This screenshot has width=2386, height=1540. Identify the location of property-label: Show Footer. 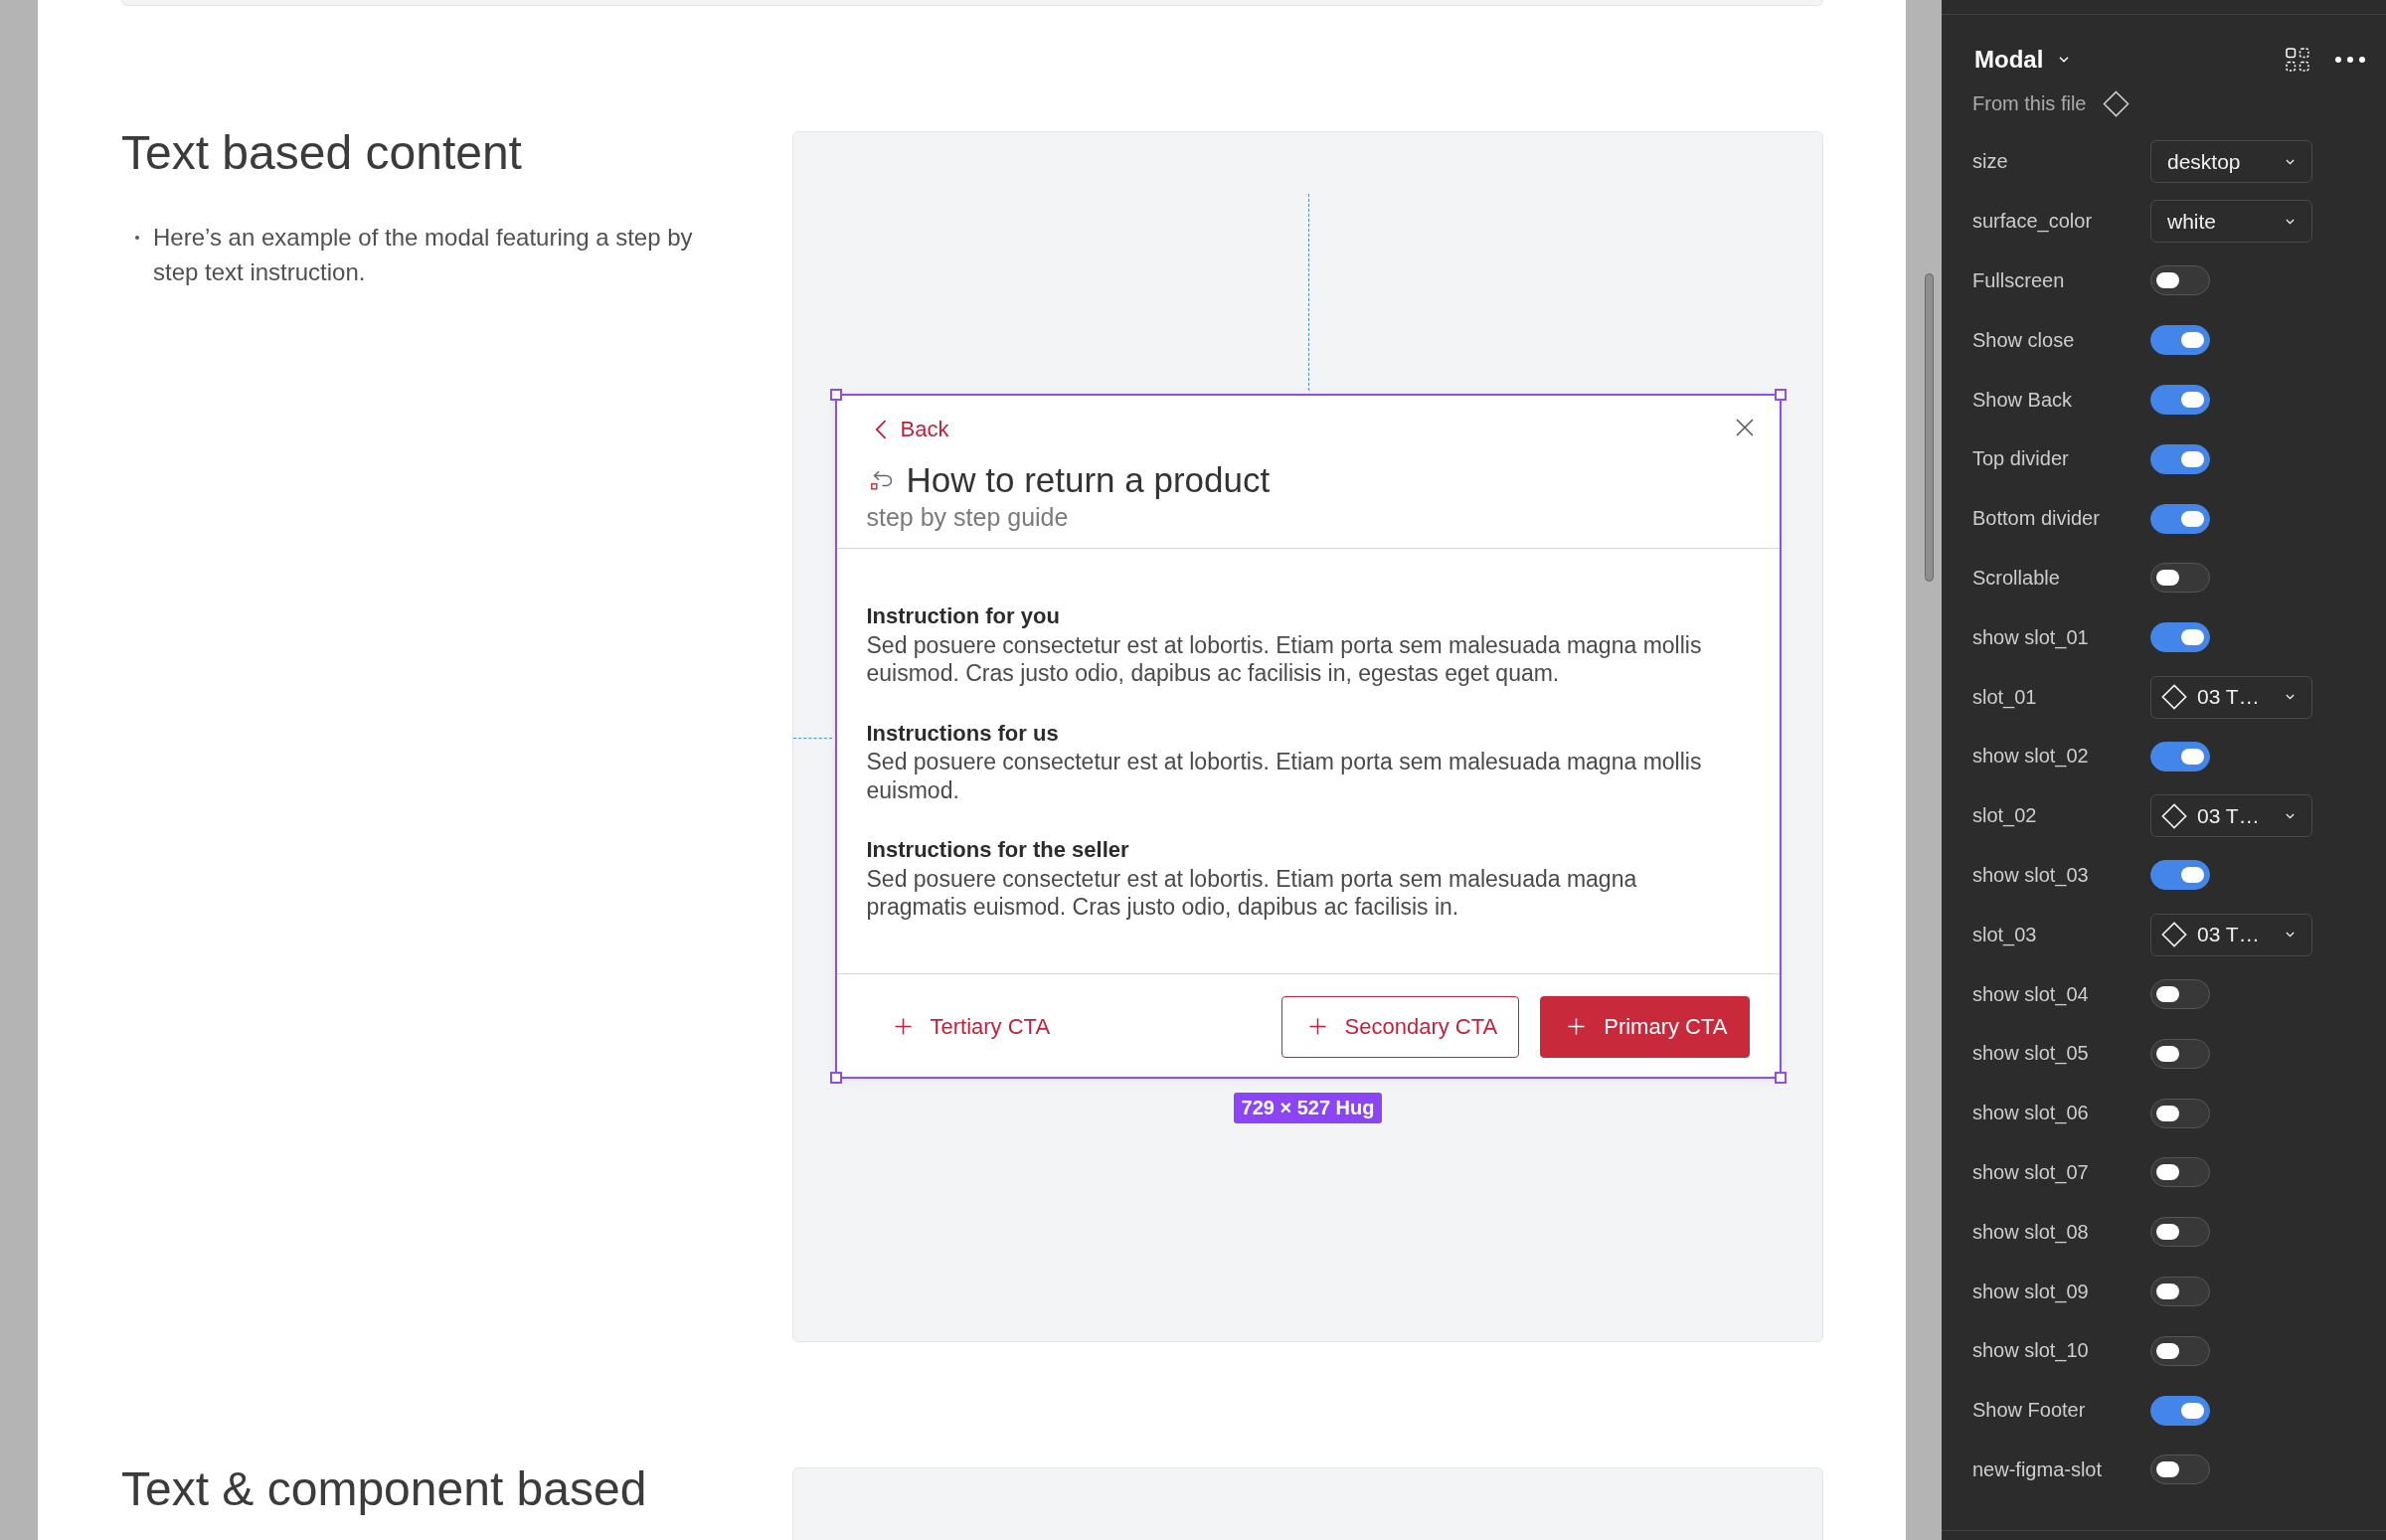
(2029, 1411).